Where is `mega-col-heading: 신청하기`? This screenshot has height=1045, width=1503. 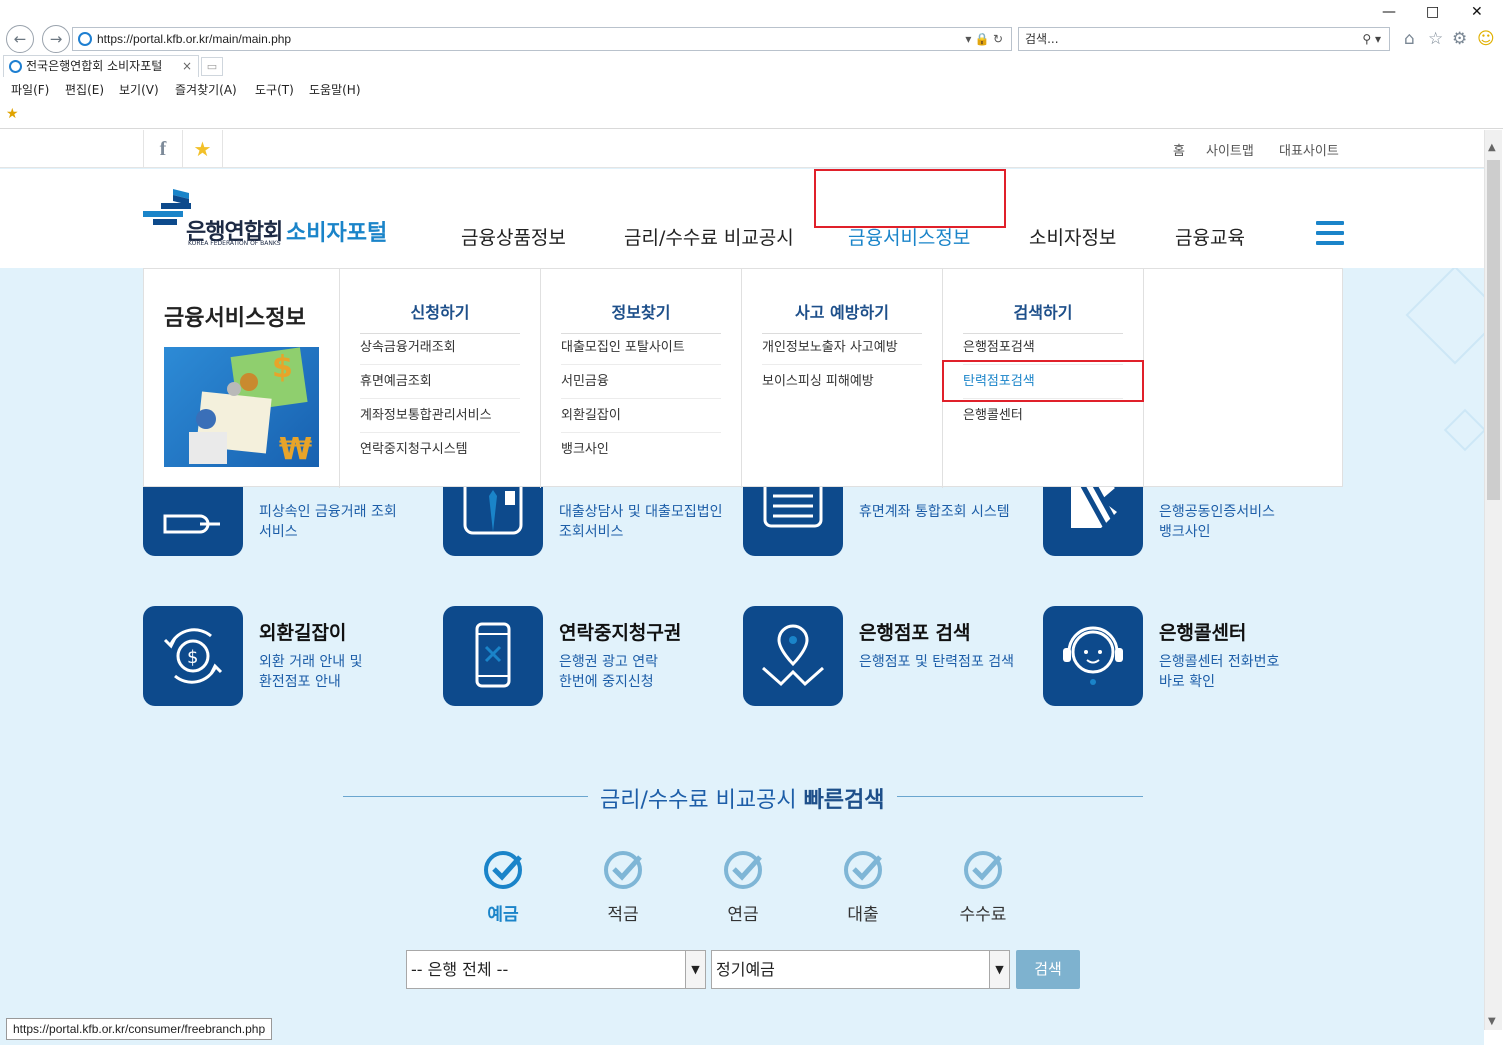 mega-col-heading: 신청하기 is located at coordinates (440, 316).